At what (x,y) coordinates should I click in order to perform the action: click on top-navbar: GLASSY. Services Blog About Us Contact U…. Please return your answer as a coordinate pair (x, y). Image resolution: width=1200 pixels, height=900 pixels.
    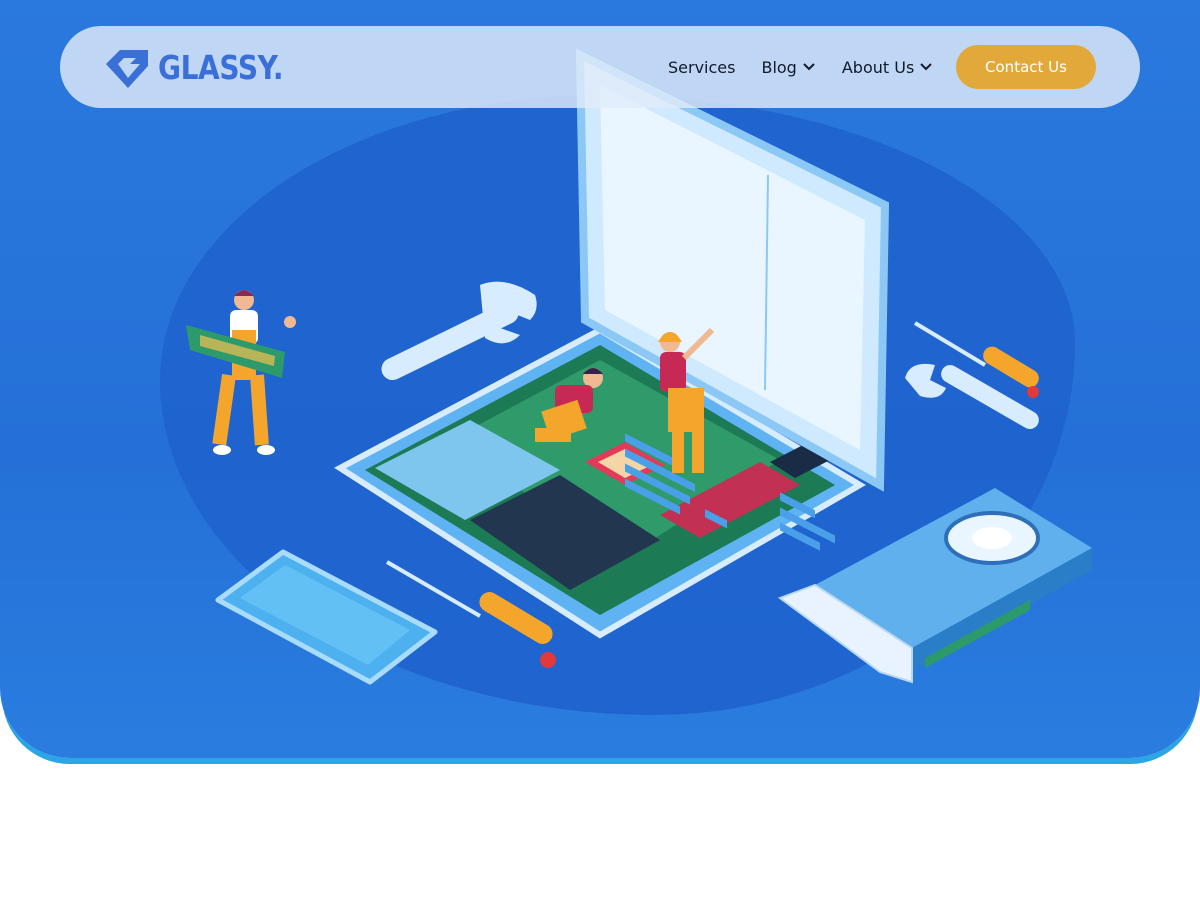
    Looking at the image, I should click on (600, 67).